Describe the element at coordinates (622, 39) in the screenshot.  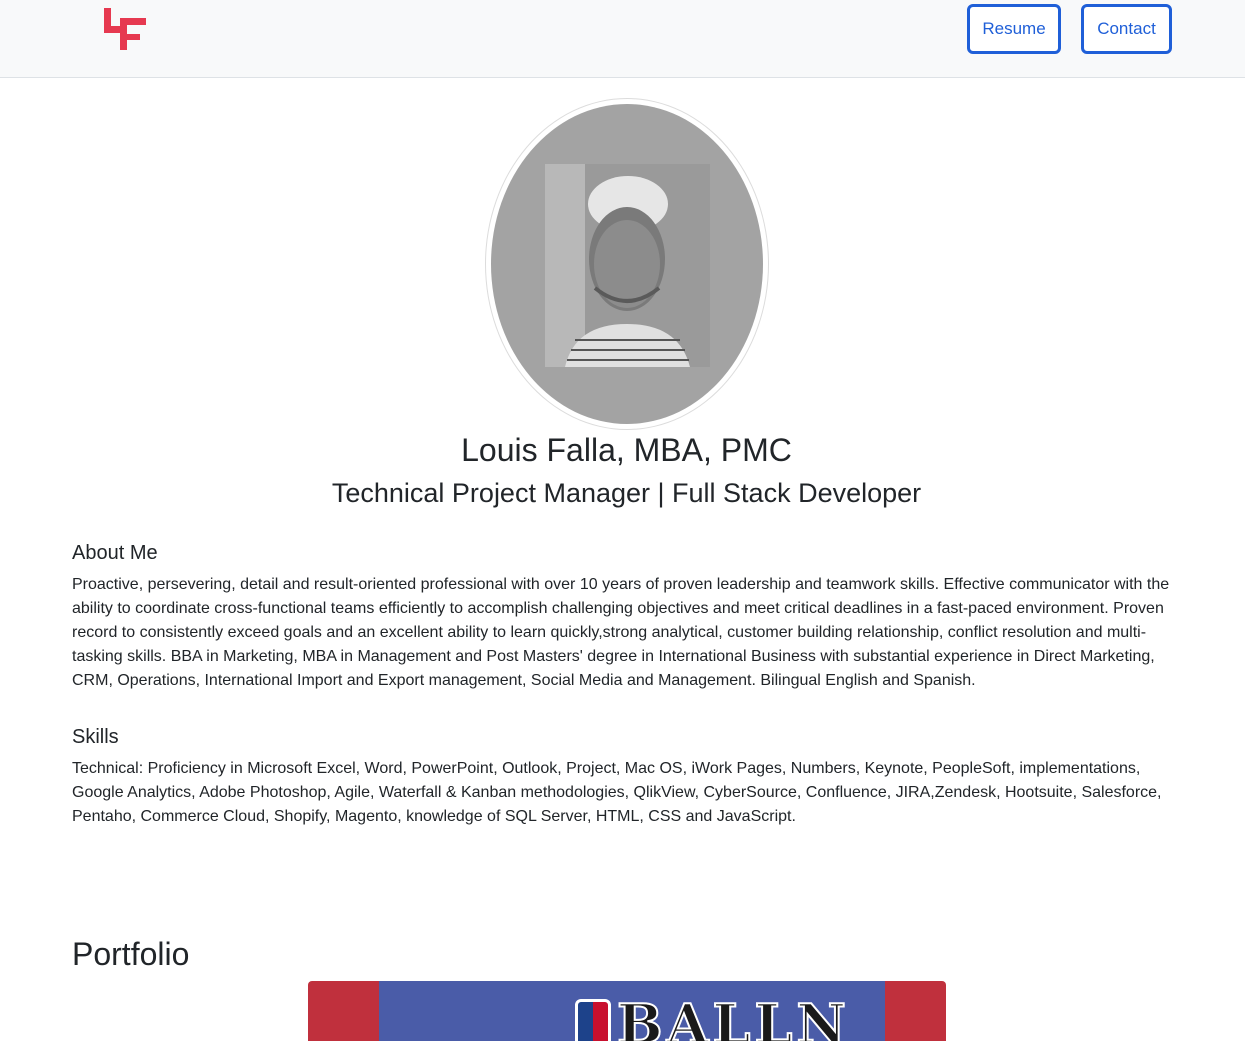
I see `navbar: Resume Contact` at that location.